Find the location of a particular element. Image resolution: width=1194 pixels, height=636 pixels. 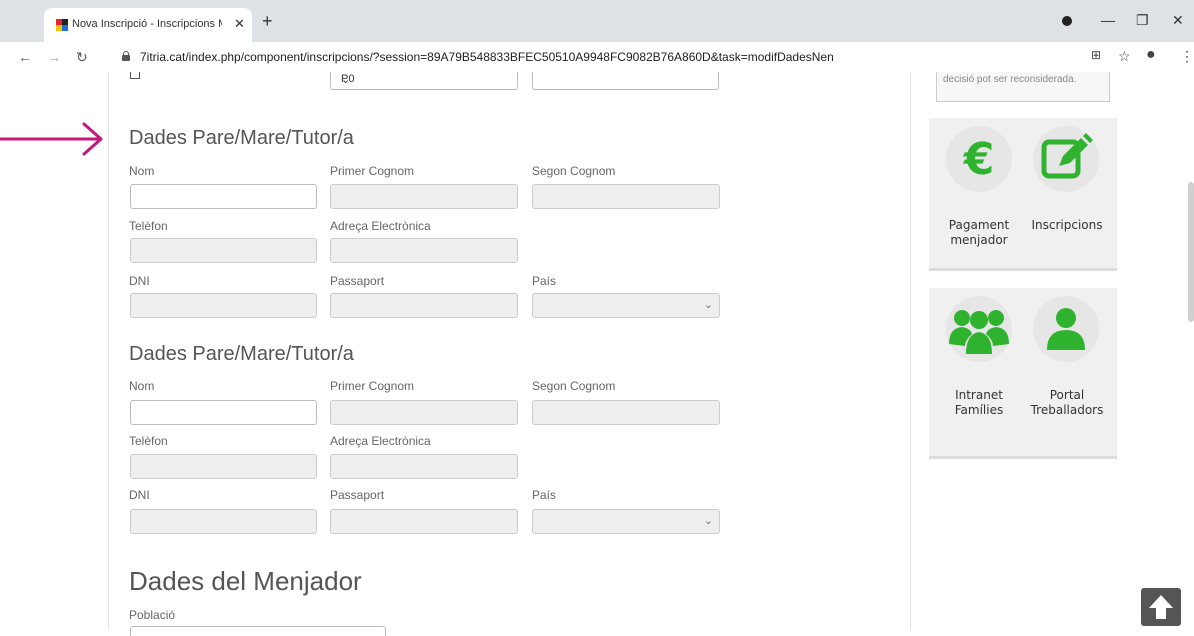

media-record-icon is located at coordinates (1067, 21).